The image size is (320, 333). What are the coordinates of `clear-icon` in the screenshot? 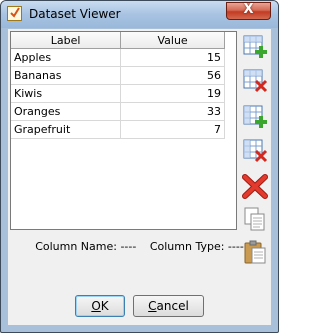 It's located at (255, 186).